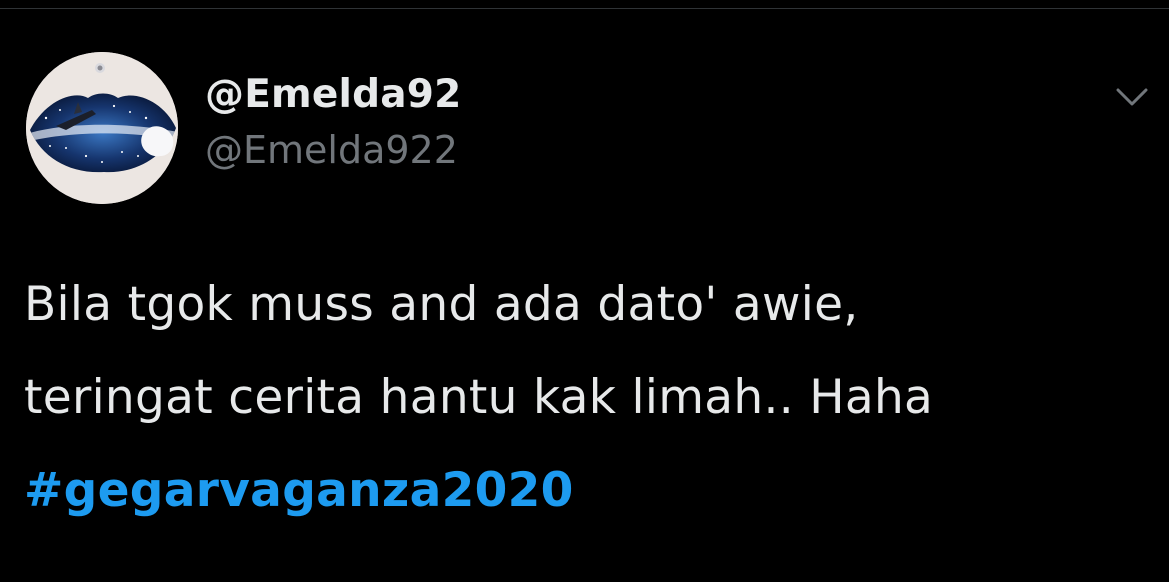 The image size is (1169, 582). I want to click on profile-avatar, so click(102, 128).